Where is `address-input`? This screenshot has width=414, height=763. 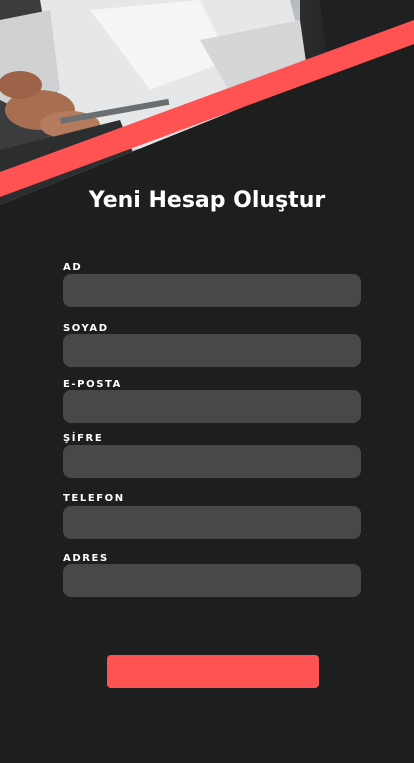 address-input is located at coordinates (212, 580).